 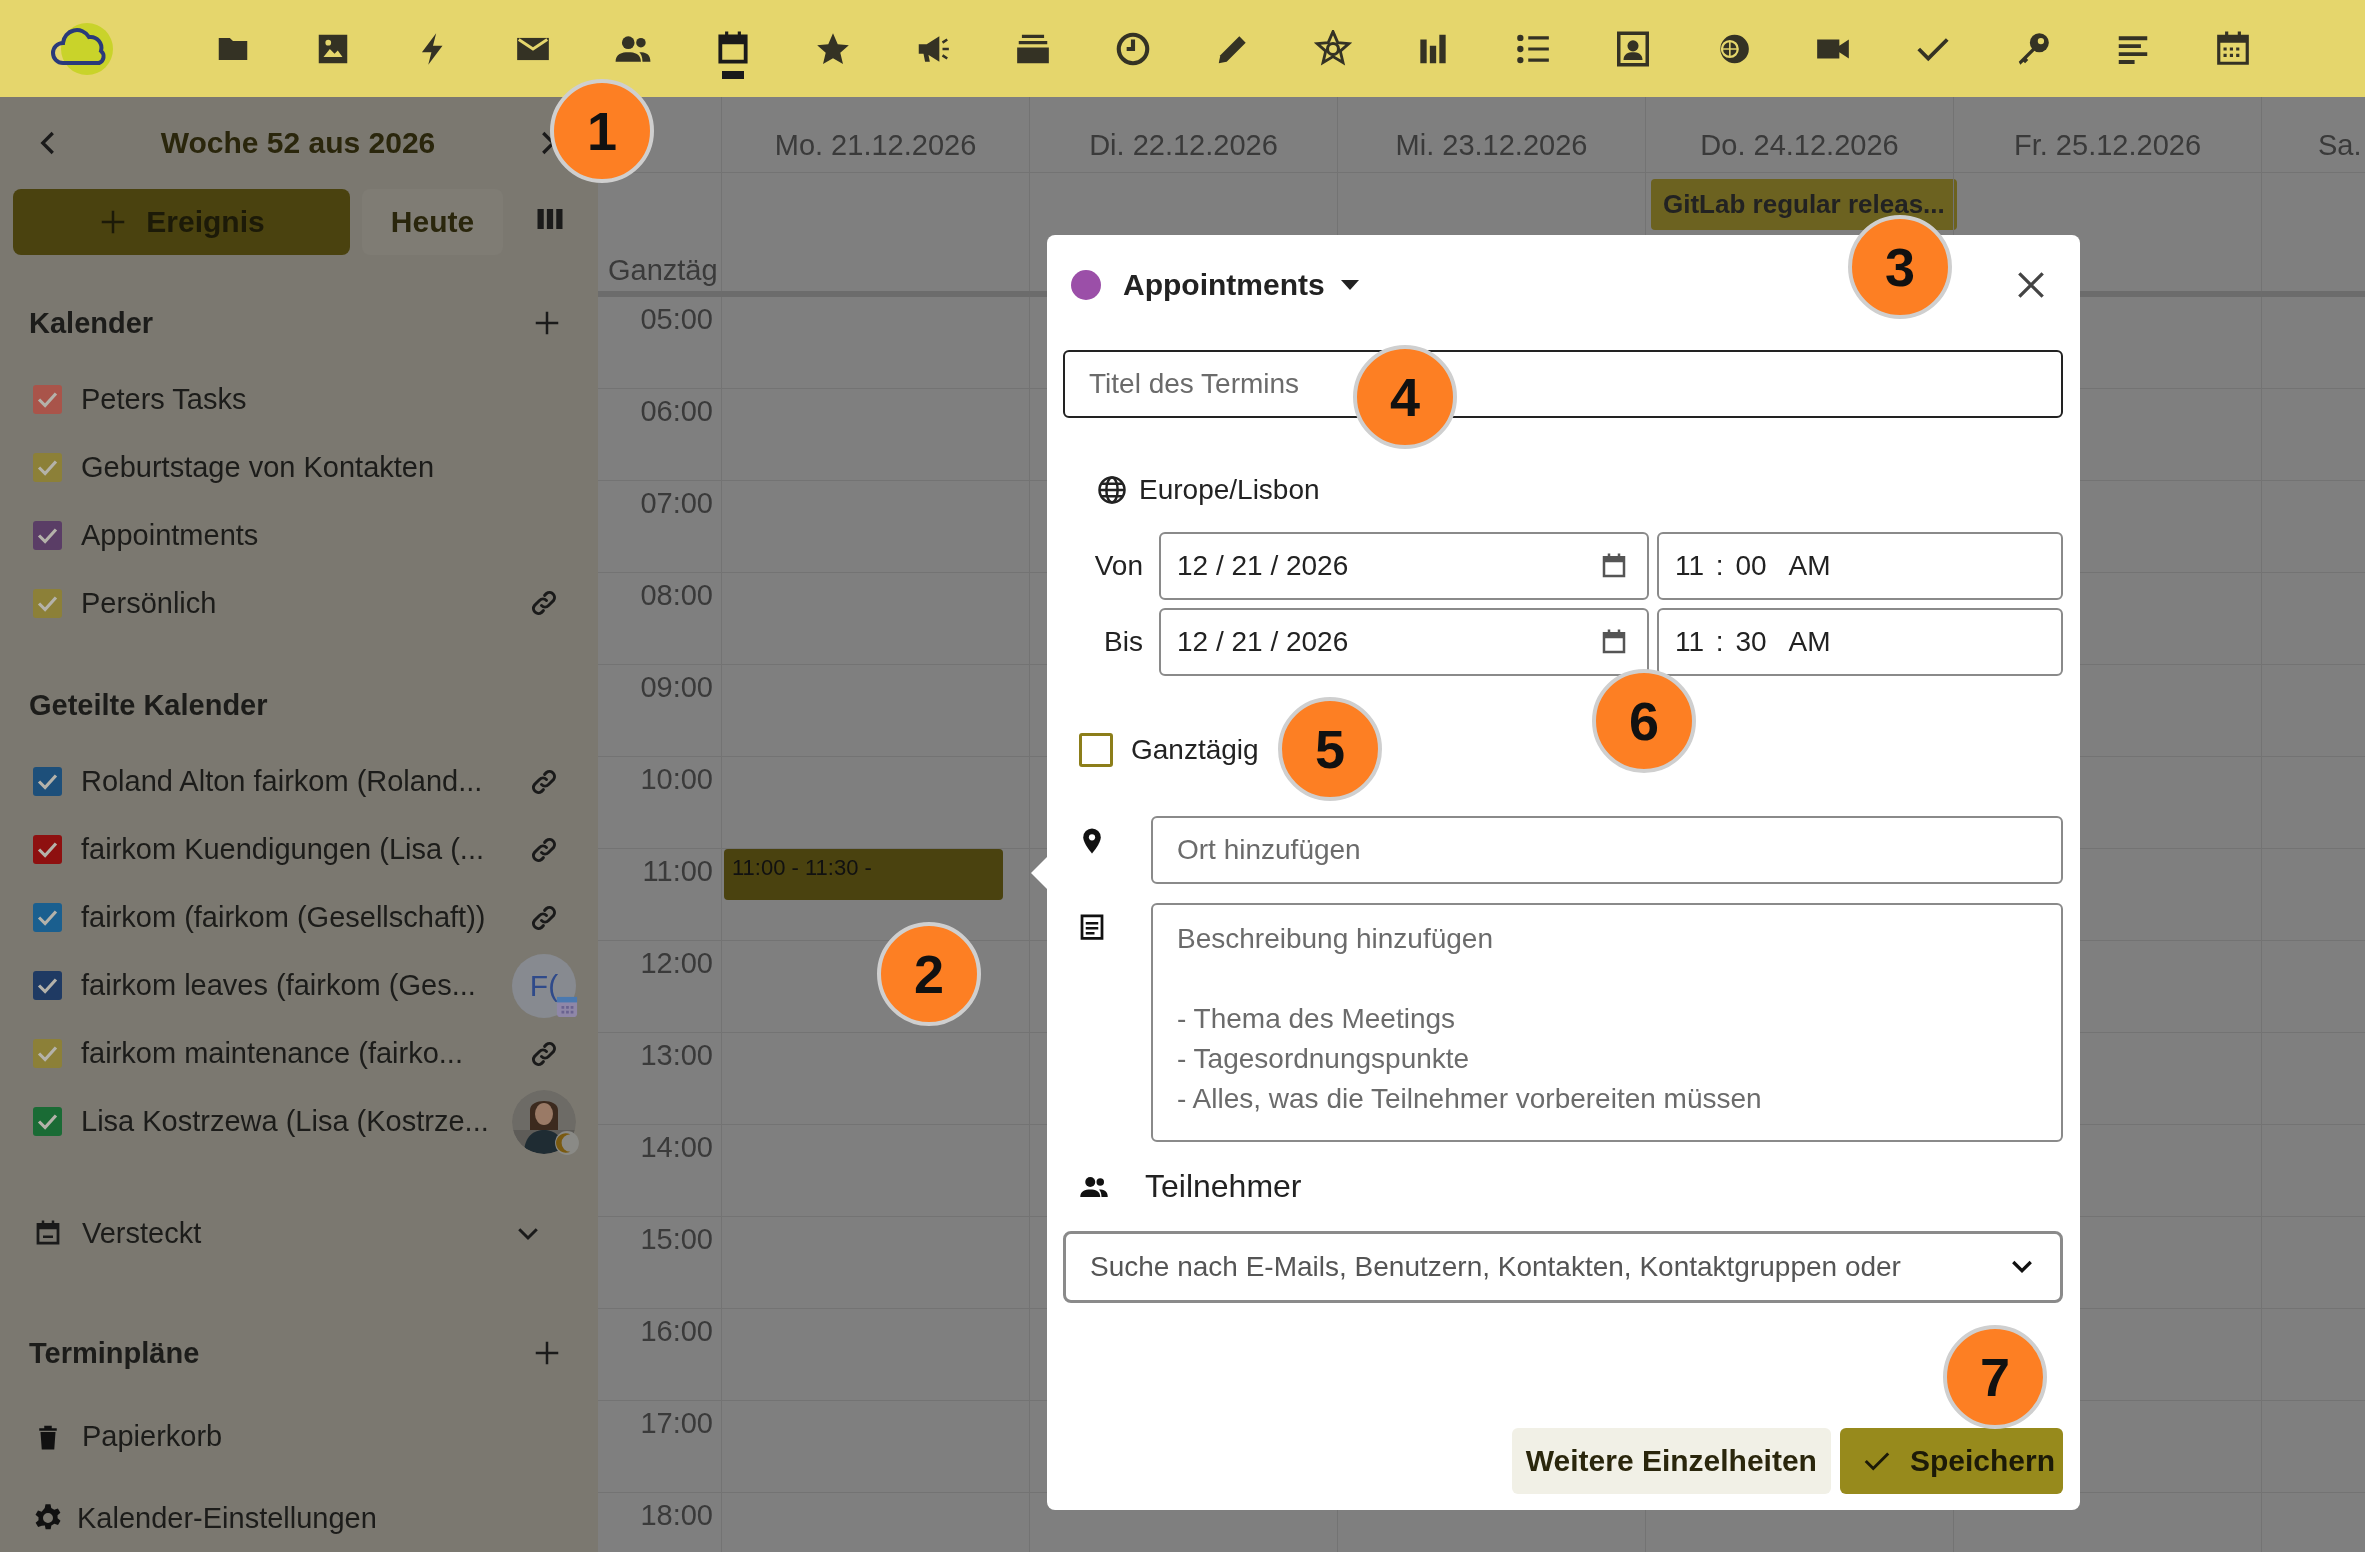 What do you see at coordinates (1223, 1186) in the screenshot?
I see `attendees-label: Teilnehmer` at bounding box center [1223, 1186].